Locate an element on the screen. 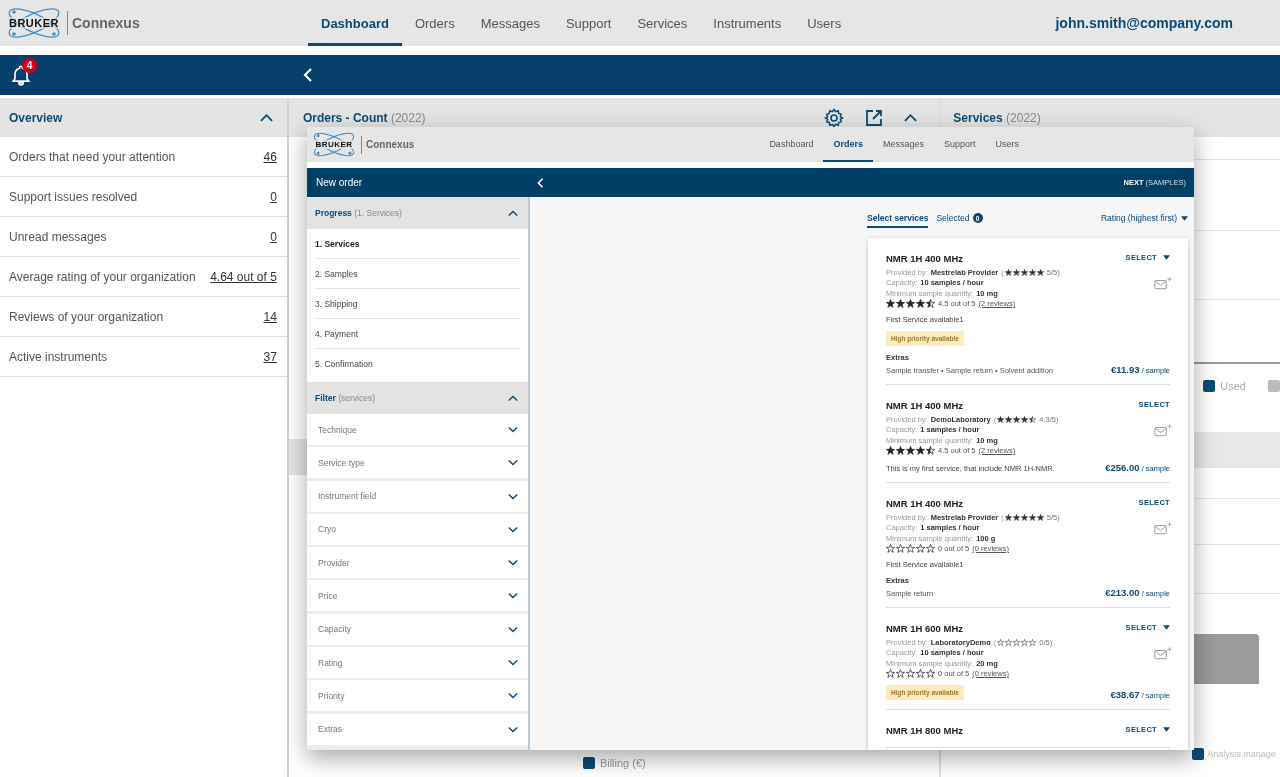 The image size is (1280, 777). section-title: Progress (1. Services) is located at coordinates (358, 213).